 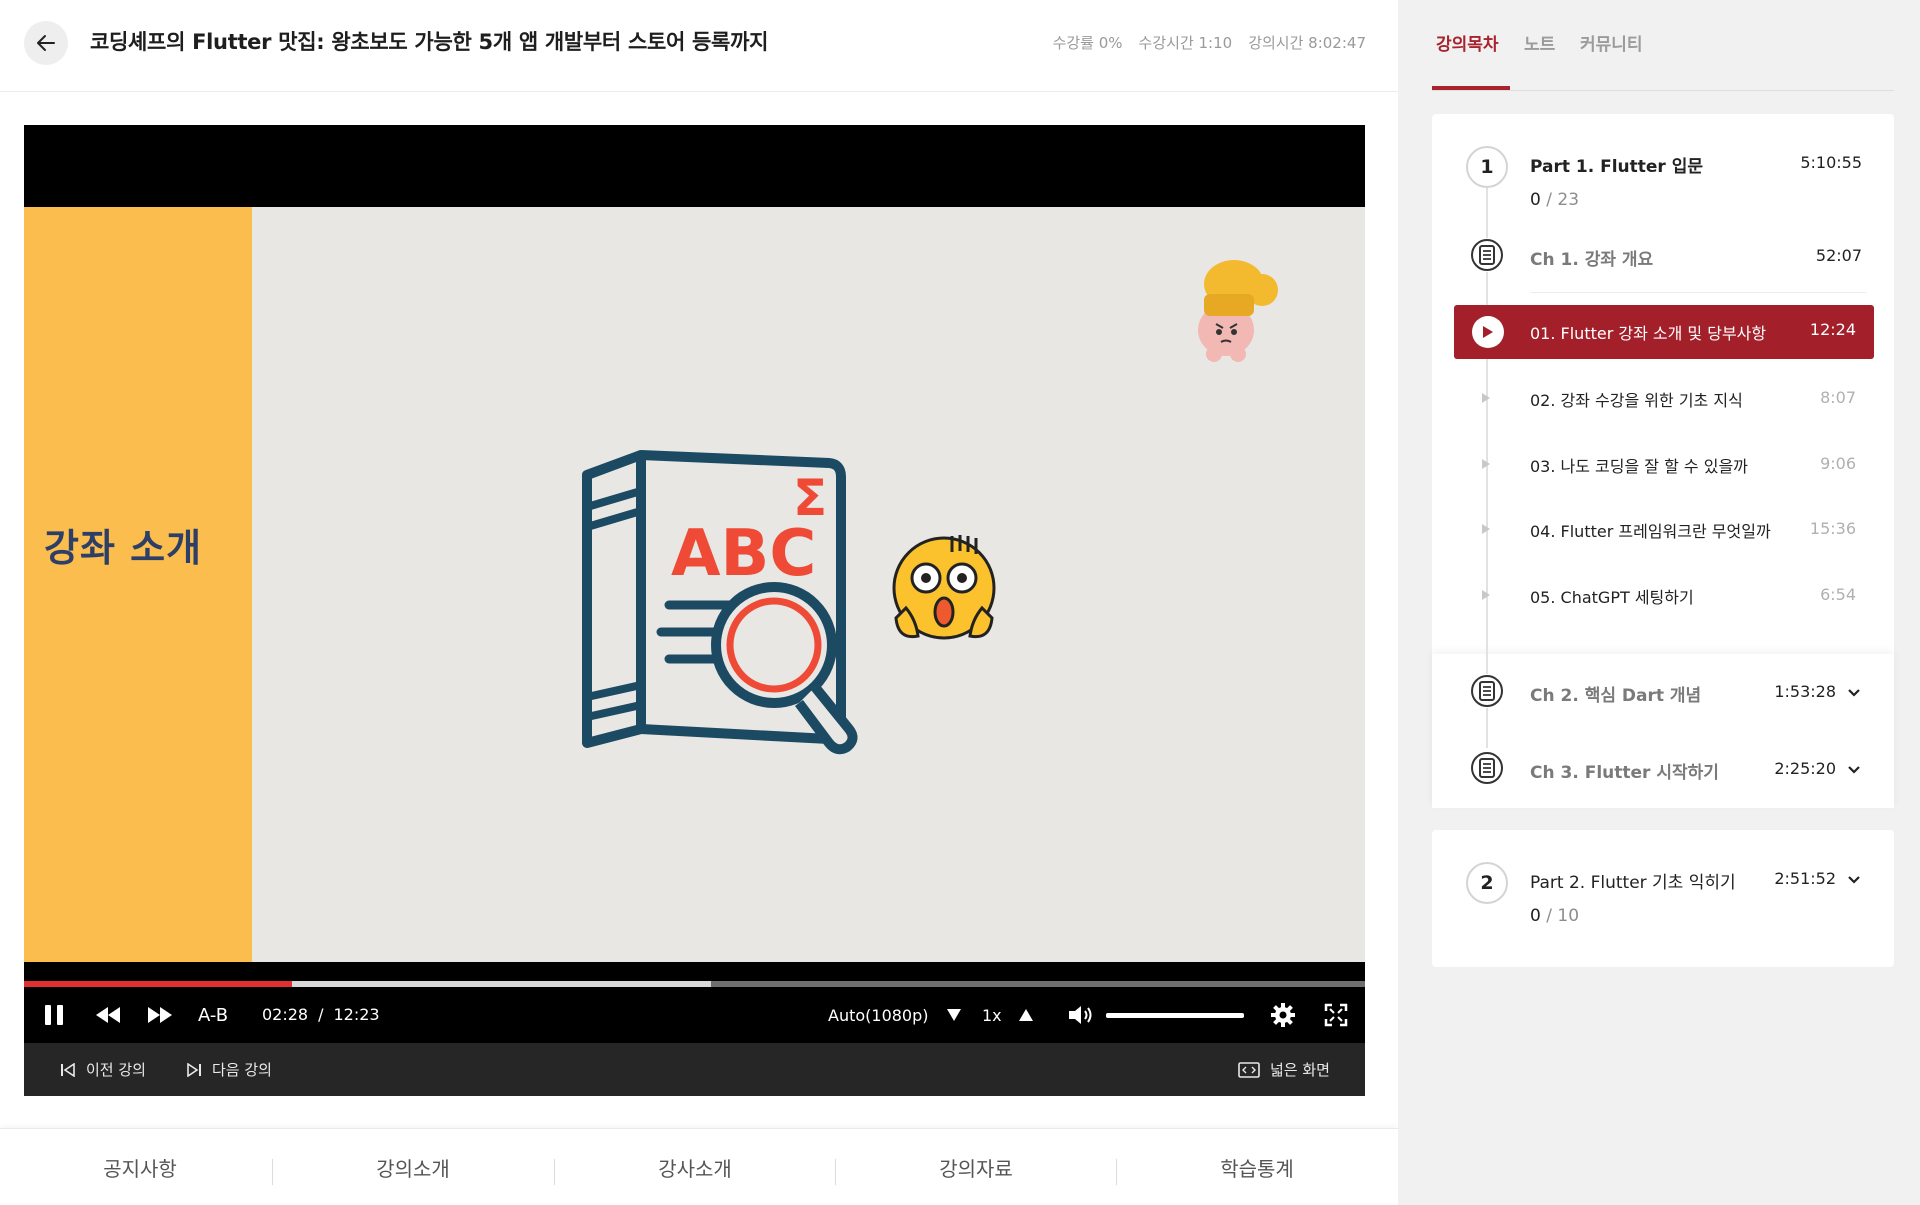 What do you see at coordinates (976, 1167) in the screenshot?
I see `tab-materials: 강의자료` at bounding box center [976, 1167].